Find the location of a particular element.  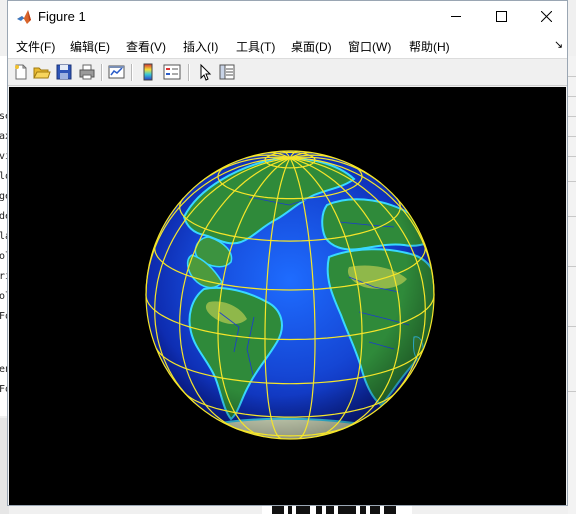

dock-arrow-icon: ↘ is located at coordinates (558, 44).